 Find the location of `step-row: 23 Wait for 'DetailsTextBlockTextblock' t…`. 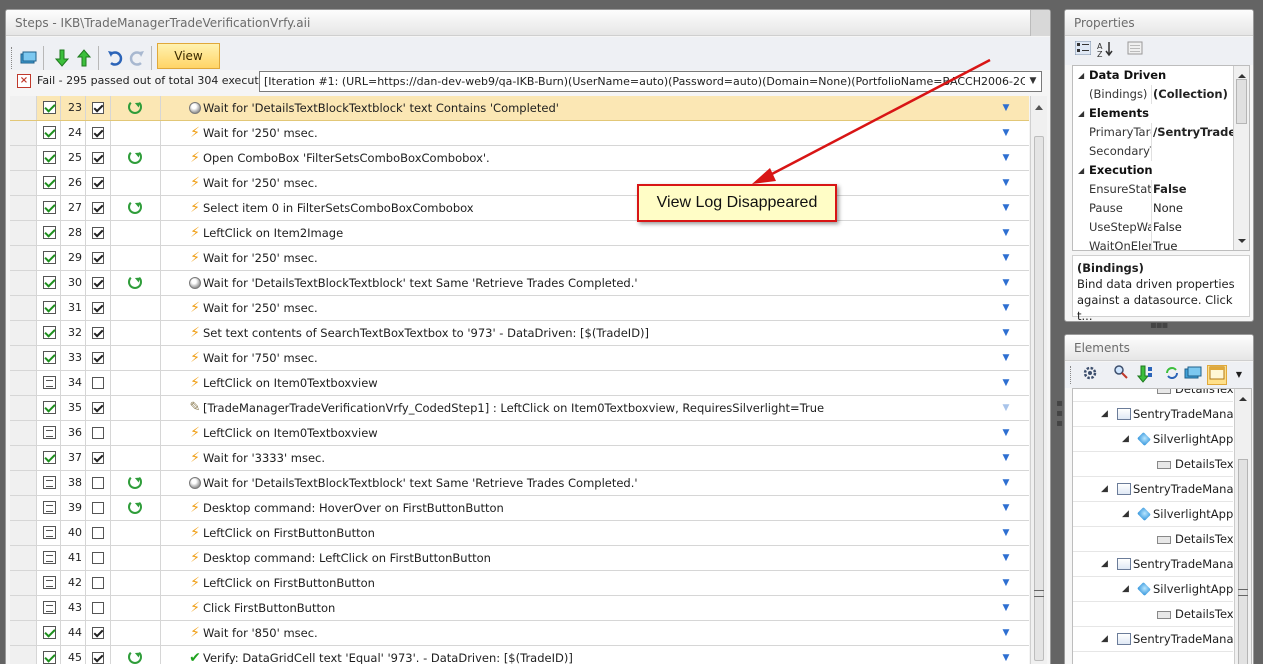

step-row: 23 Wait for 'DetailsTextBlockTextblock' t… is located at coordinates (519, 108).